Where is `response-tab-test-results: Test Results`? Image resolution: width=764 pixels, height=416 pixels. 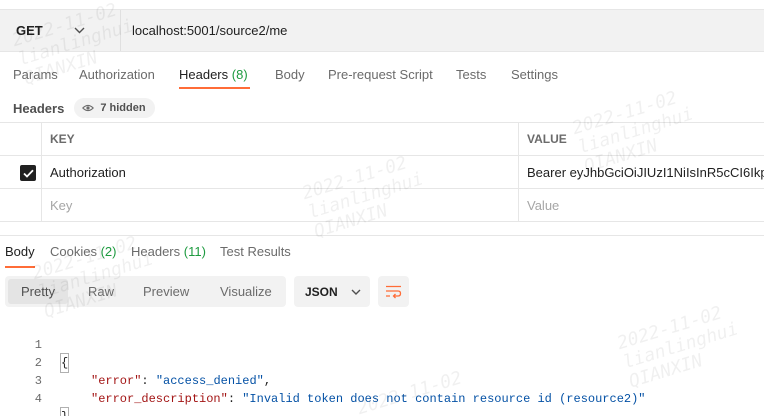
response-tab-test-results: Test Results is located at coordinates (255, 251).